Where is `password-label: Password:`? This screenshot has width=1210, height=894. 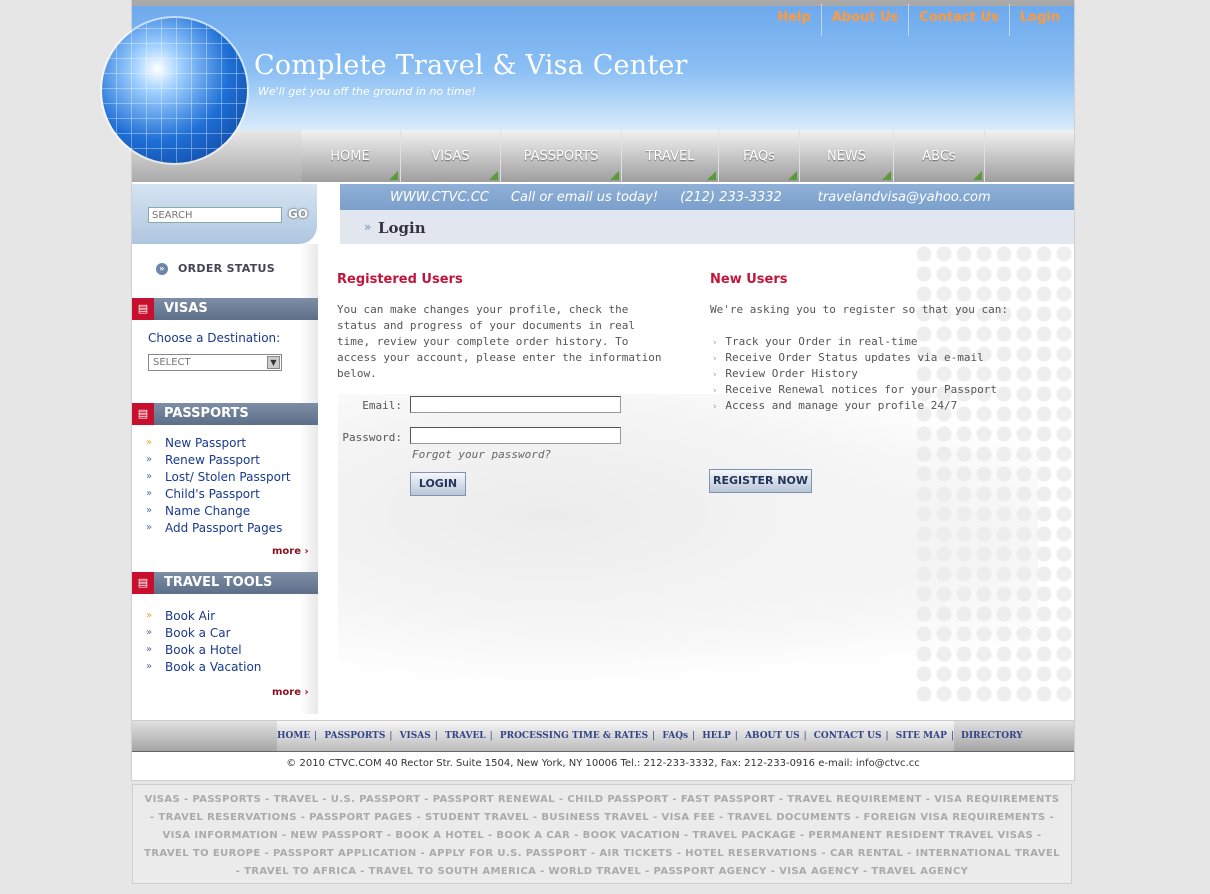 password-label: Password: is located at coordinates (372, 437).